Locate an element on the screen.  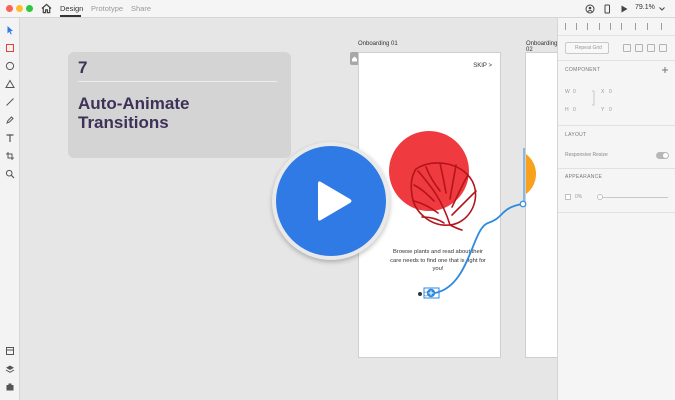
page-indicator-dots is located at coordinates (428, 294).